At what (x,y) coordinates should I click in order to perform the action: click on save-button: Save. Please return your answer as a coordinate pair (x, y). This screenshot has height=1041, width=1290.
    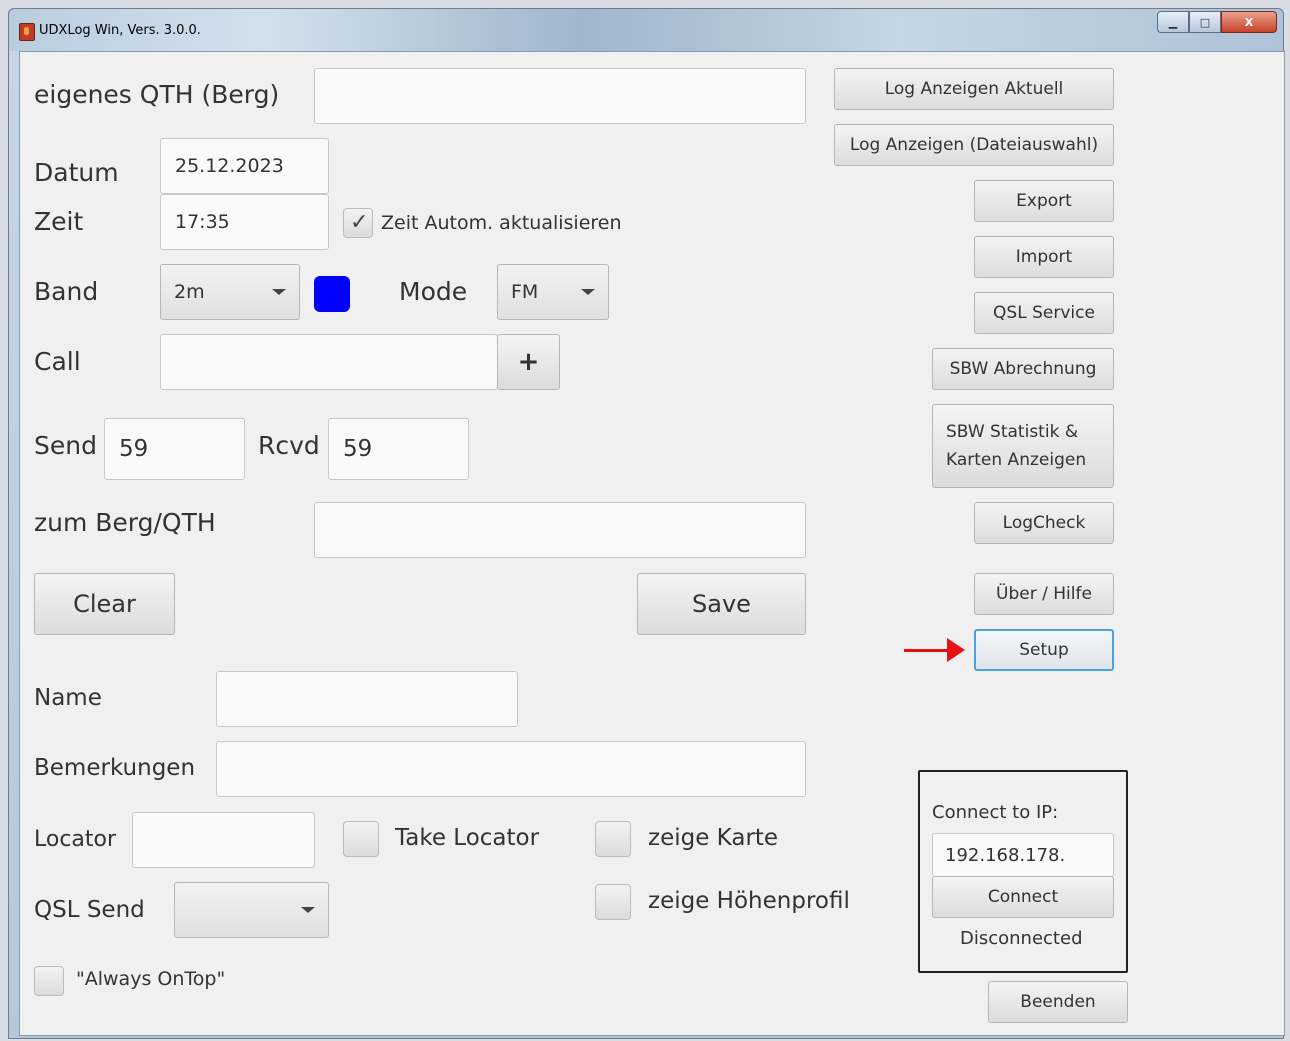
    Looking at the image, I should click on (721, 604).